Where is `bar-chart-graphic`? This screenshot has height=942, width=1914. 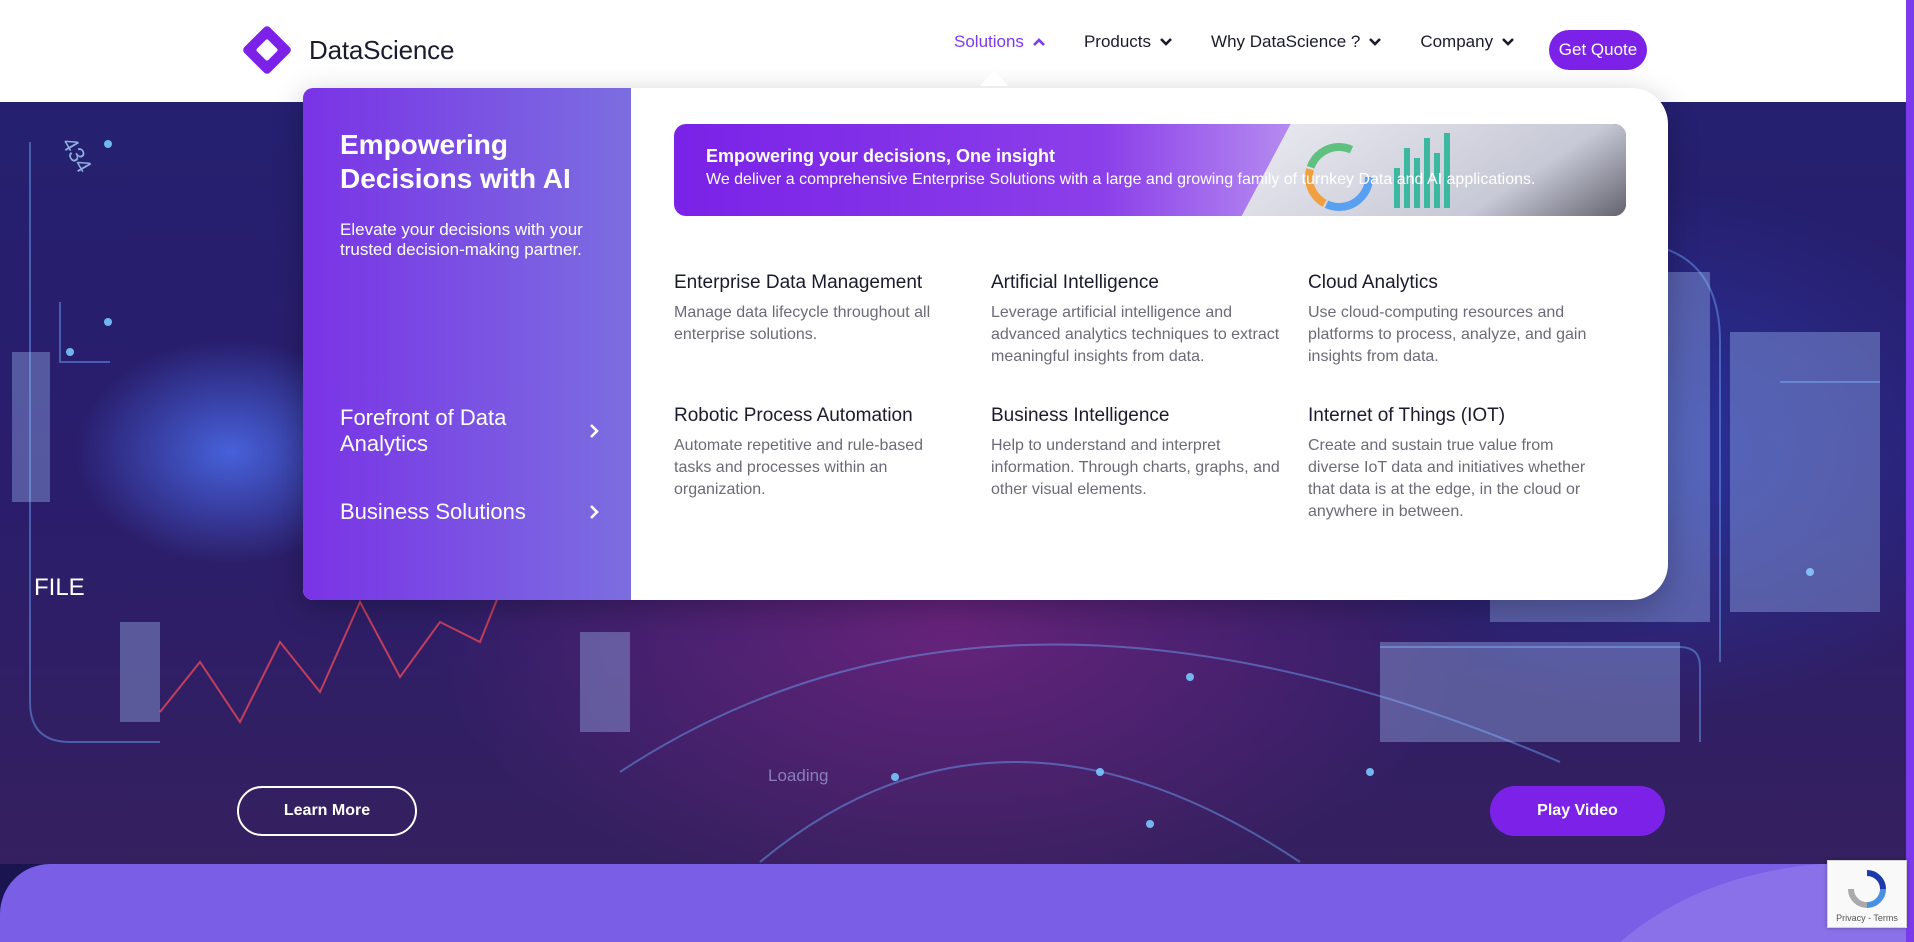
bar-chart-graphic is located at coordinates (1422, 170).